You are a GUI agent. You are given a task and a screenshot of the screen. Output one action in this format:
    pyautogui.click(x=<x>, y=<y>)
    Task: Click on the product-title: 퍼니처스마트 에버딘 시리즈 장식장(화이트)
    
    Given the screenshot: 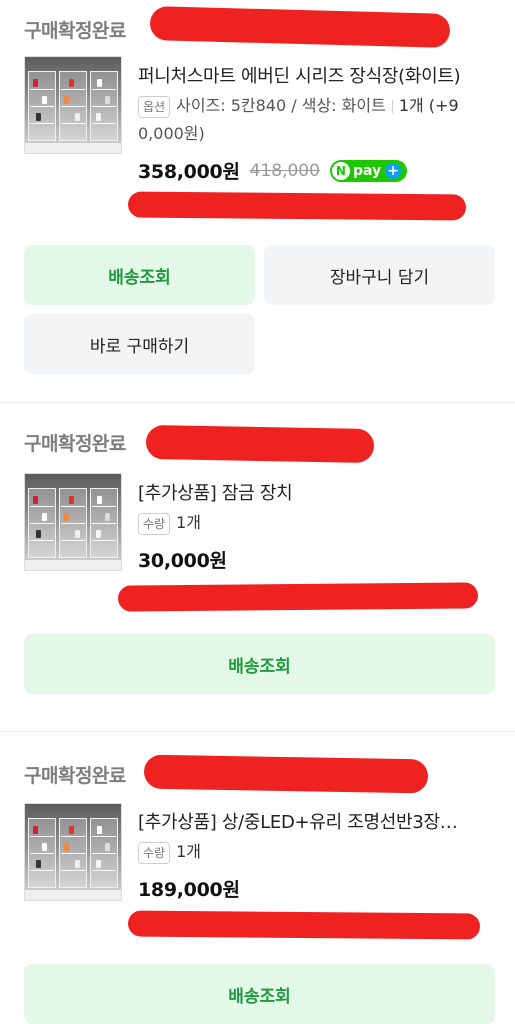 What is the action you would take?
    pyautogui.click(x=318, y=75)
    